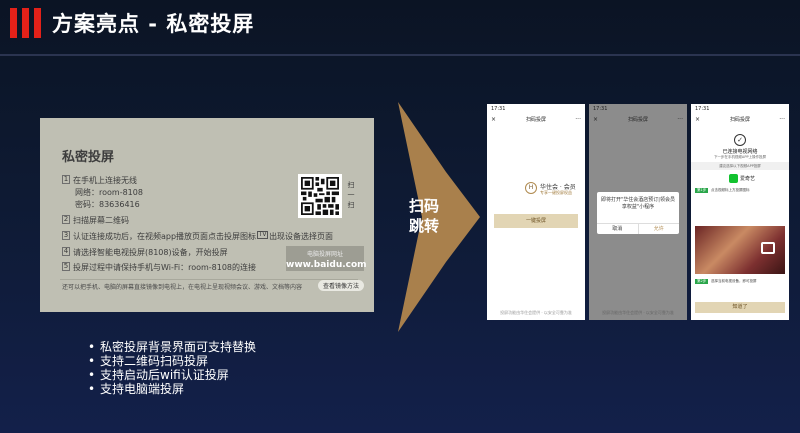 Image resolution: width=800 pixels, height=433 pixels. I want to click on step-text-2: 选择当前电视设备，即可投屏, so click(734, 281).